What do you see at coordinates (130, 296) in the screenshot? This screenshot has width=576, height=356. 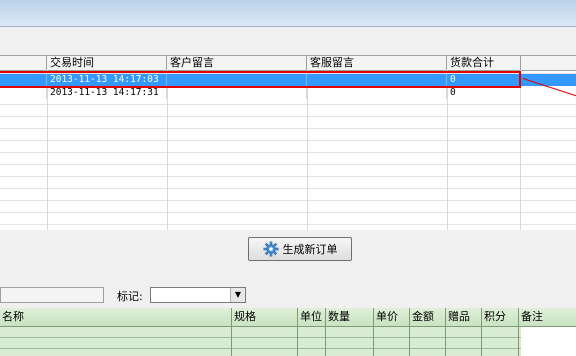 I see `mark-label: 标记:` at bounding box center [130, 296].